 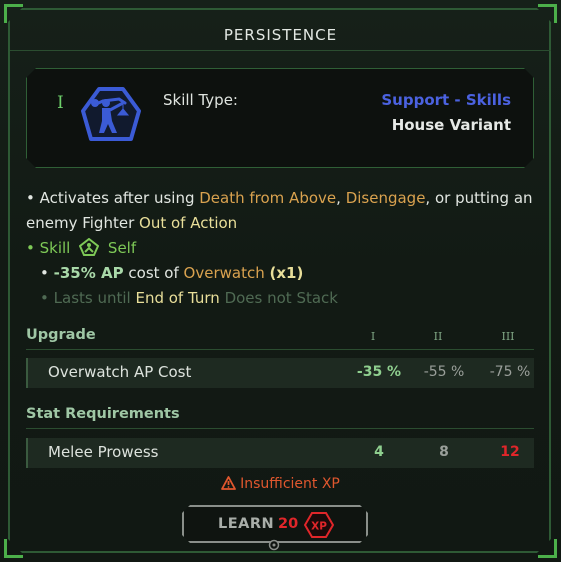 What do you see at coordinates (280, 50) in the screenshot?
I see `title-divider` at bounding box center [280, 50].